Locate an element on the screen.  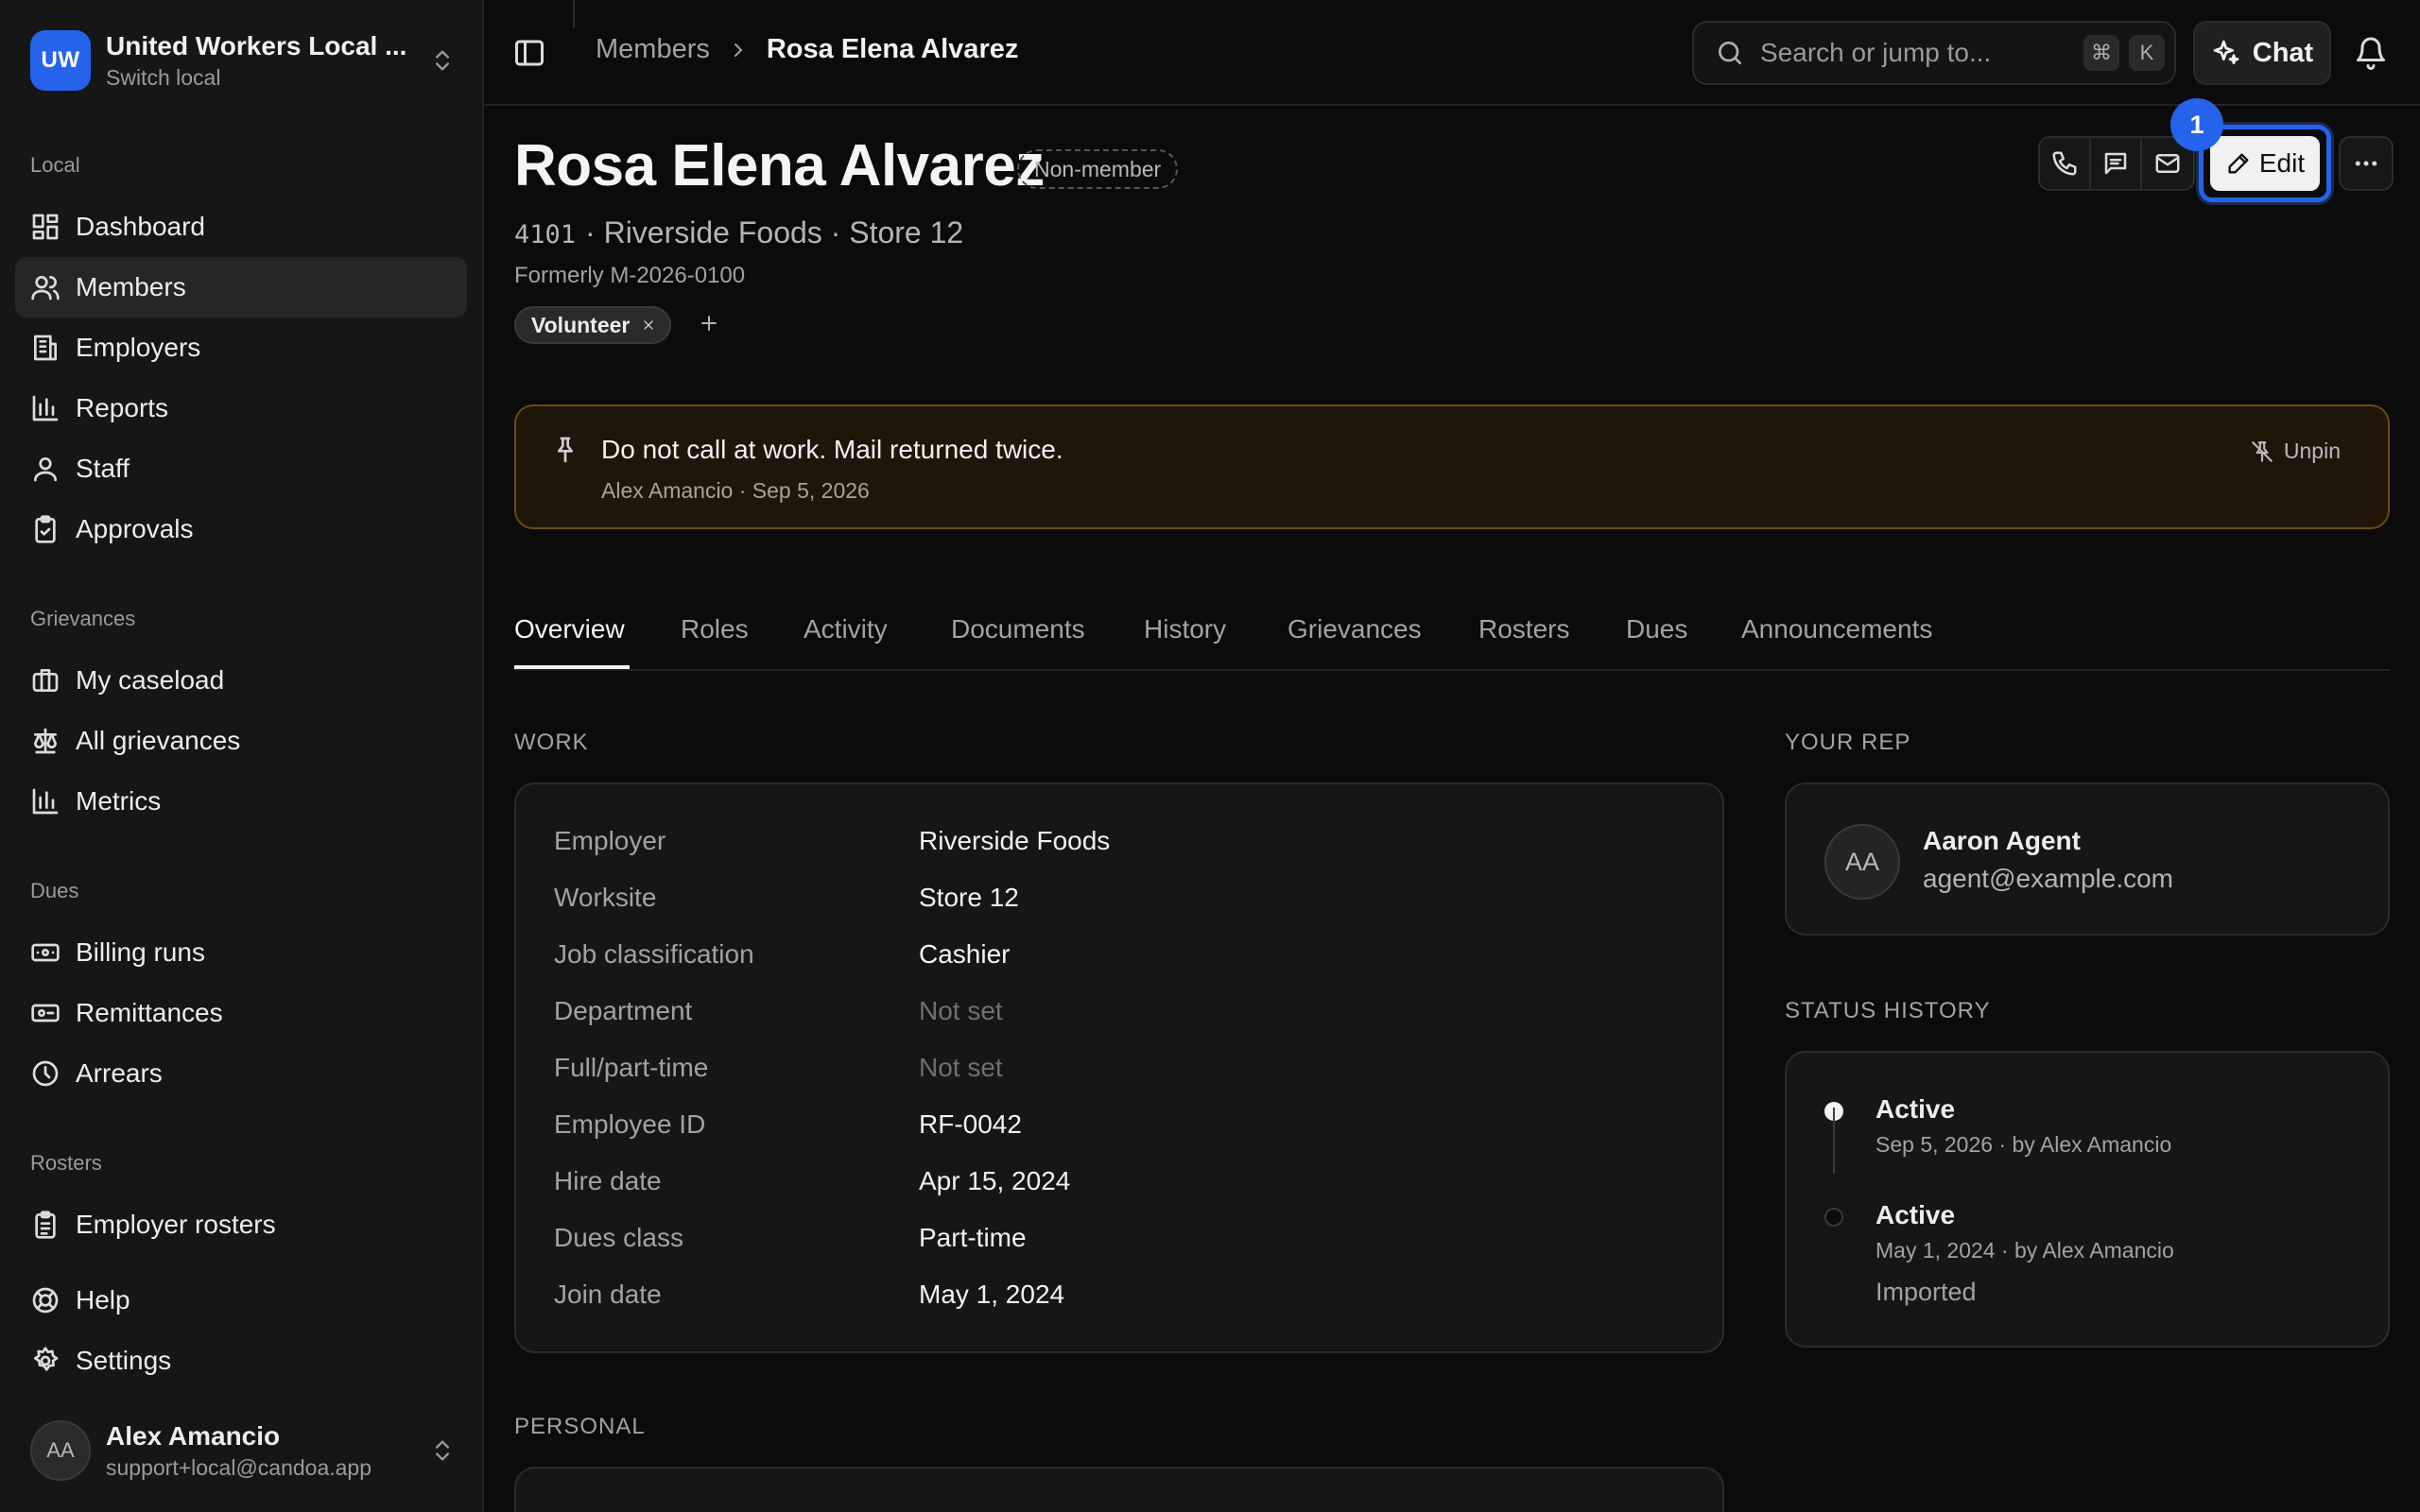
more-horizontal-icon is located at coordinates (2366, 163).